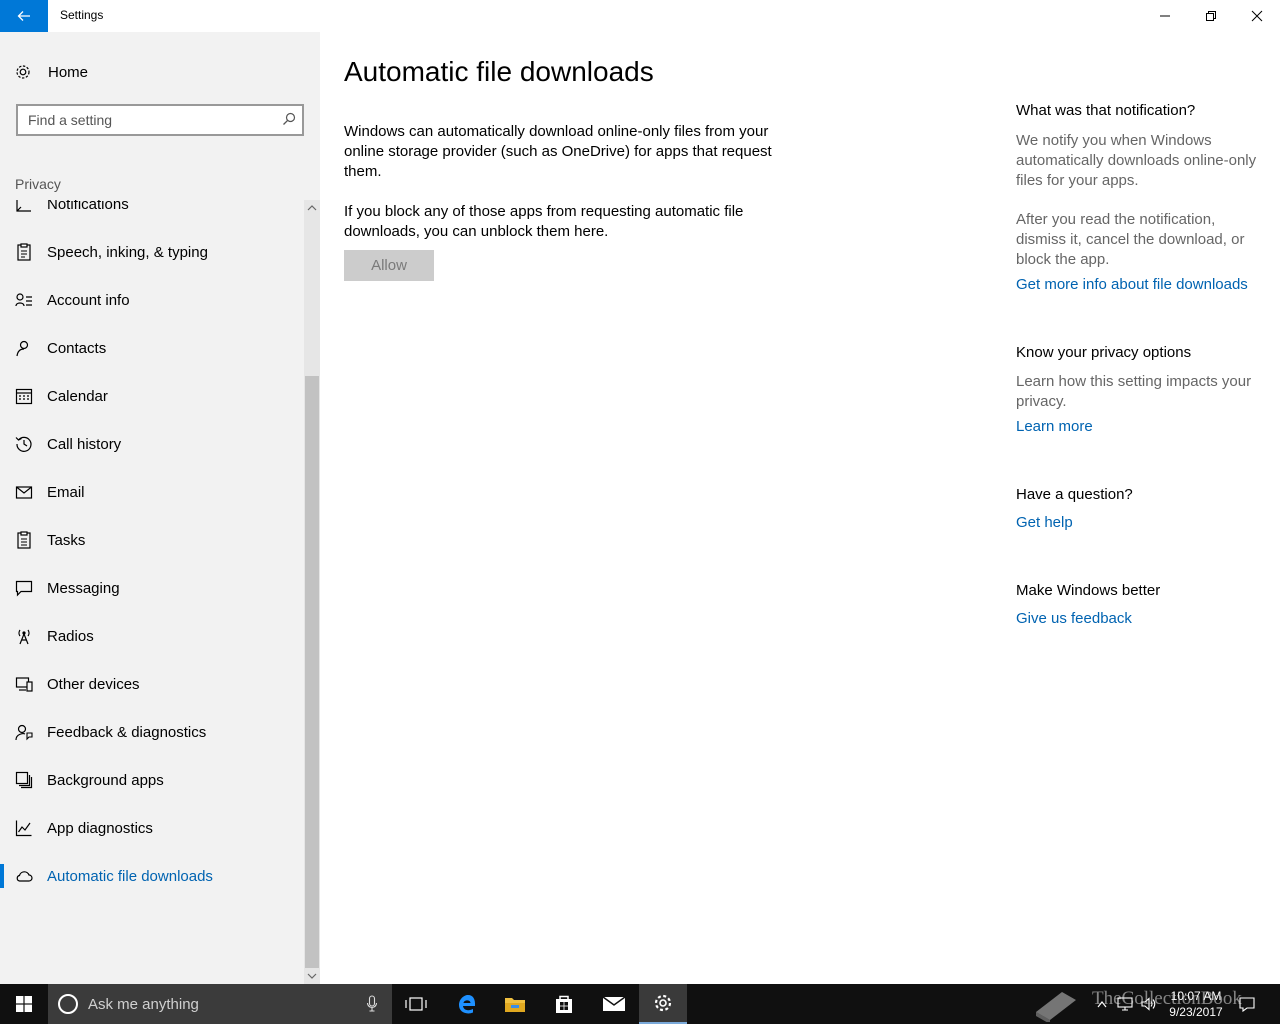  What do you see at coordinates (152, 780) in the screenshot?
I see `sidebar-item-background-apps: Background apps` at bounding box center [152, 780].